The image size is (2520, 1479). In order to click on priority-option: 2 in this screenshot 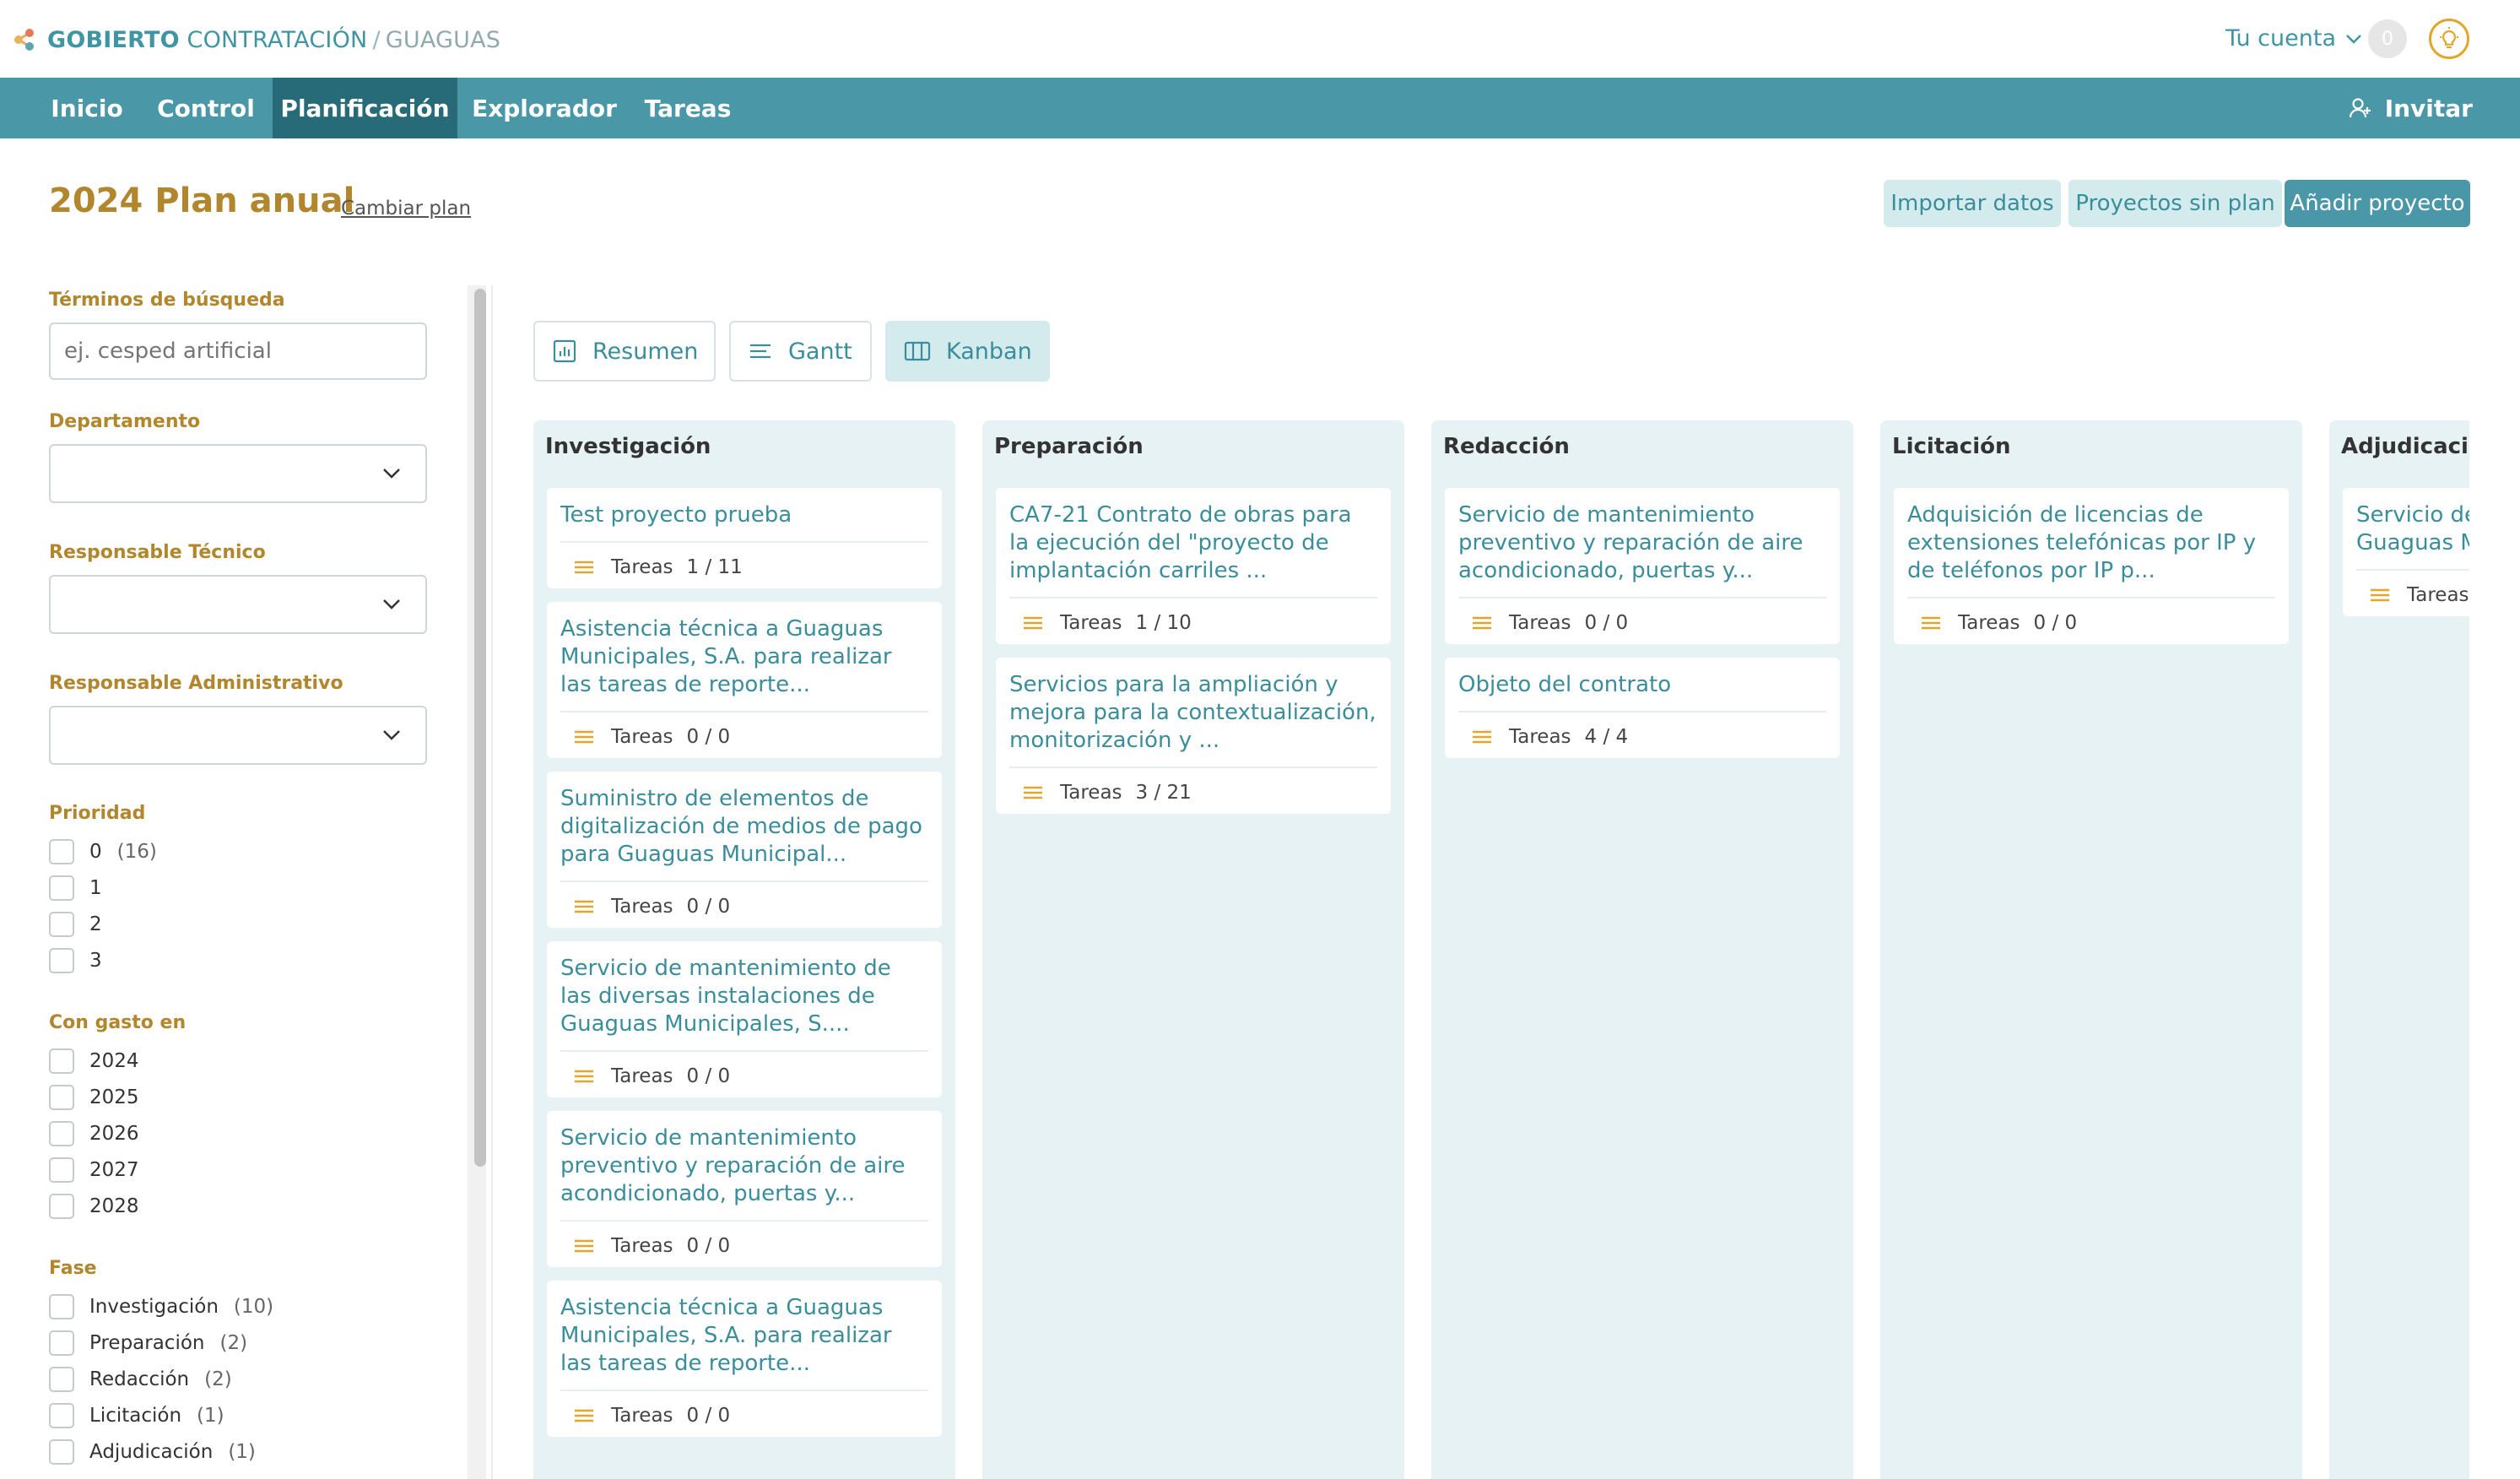, I will do `click(76, 925)`.